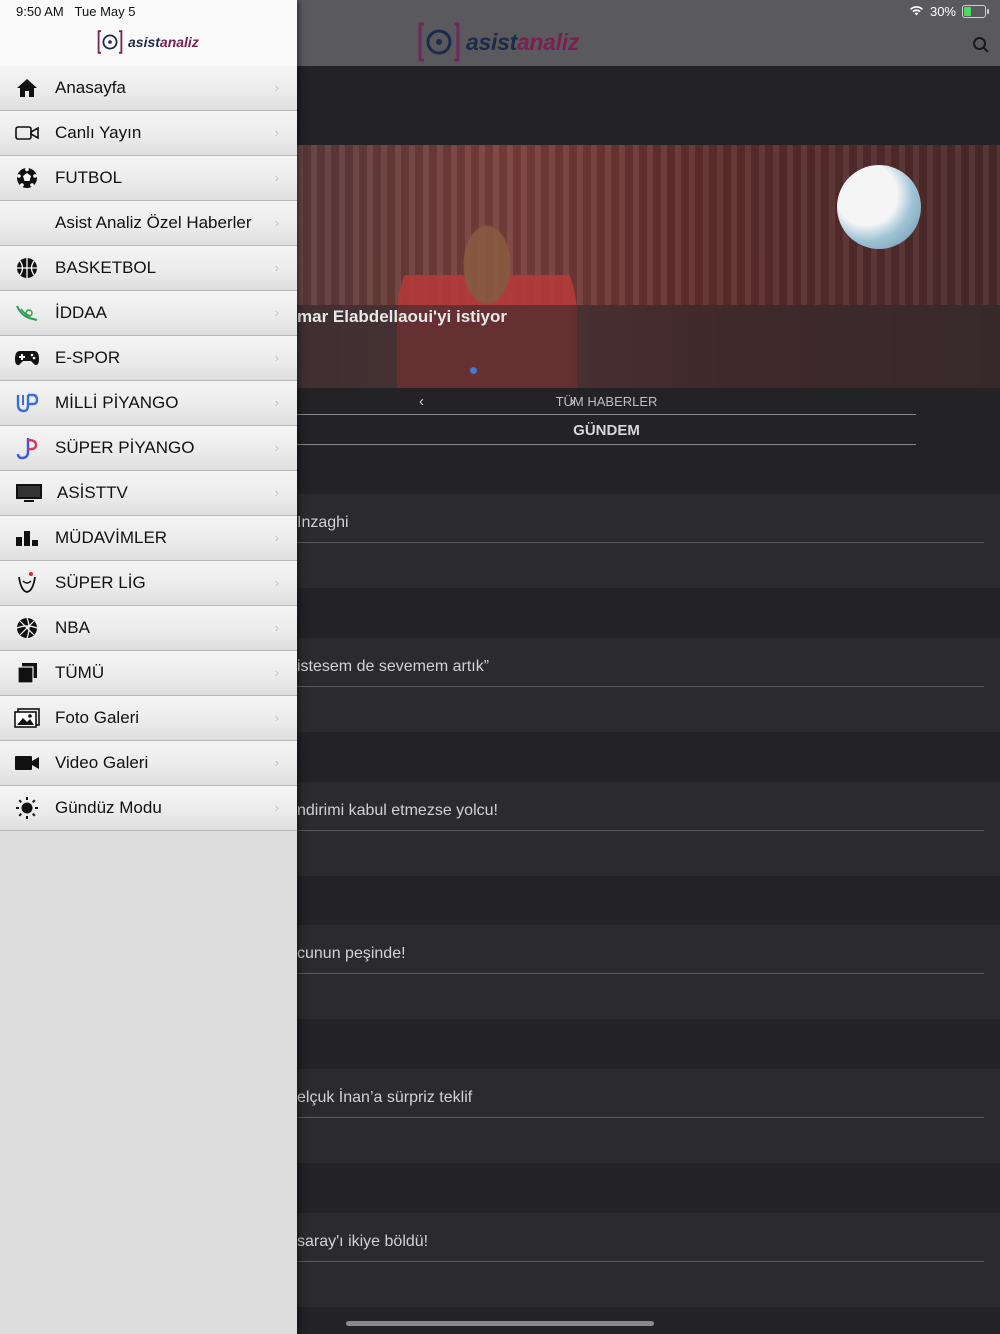  Describe the element at coordinates (75, 11) in the screenshot. I see `status-clock: 9:50 AM Tue May 5` at that location.